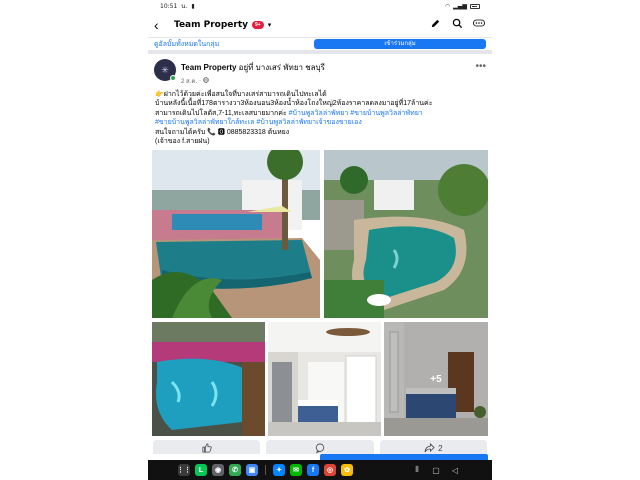 The height and width of the screenshot is (480, 640). What do you see at coordinates (436, 470) in the screenshot?
I see `home-icon: ▢` at bounding box center [436, 470].